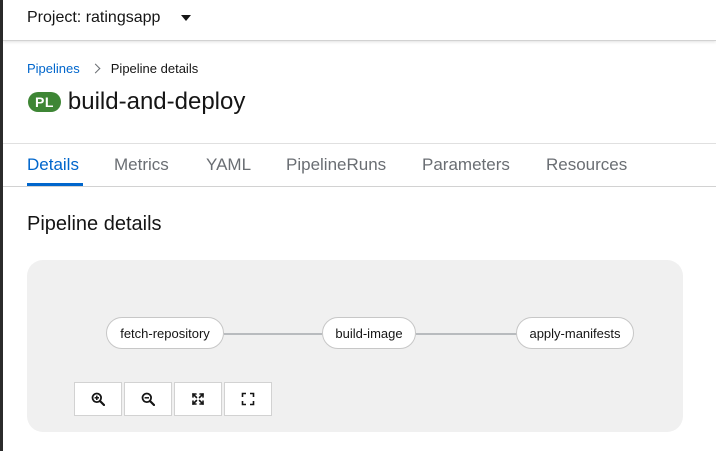 This screenshot has width=716, height=451. What do you see at coordinates (336, 165) in the screenshot?
I see `tab-pipelineruns: PipelineRuns` at bounding box center [336, 165].